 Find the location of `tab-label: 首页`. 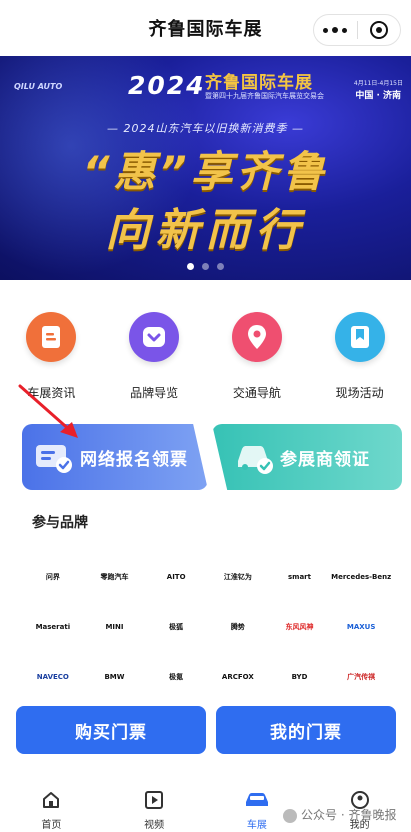

tab-label: 首页 is located at coordinates (51, 825).